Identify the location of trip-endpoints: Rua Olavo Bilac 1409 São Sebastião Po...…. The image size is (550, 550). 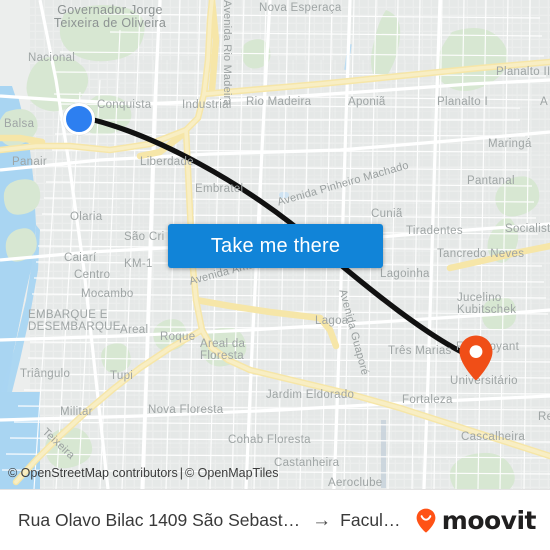
(212, 520).